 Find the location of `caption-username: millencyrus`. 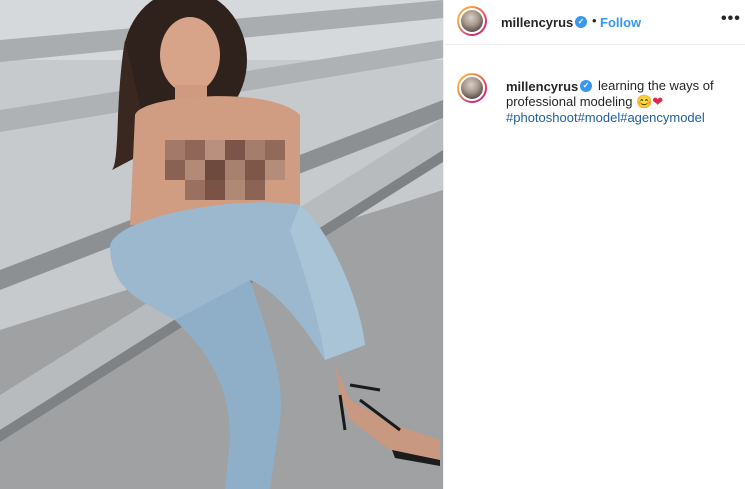

caption-username: millencyrus is located at coordinates (542, 86).